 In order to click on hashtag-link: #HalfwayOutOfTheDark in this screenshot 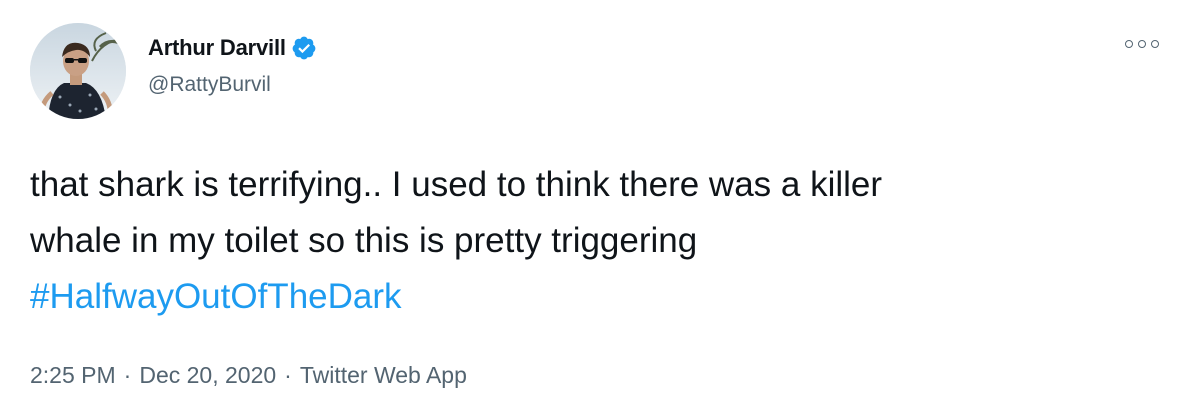, I will do `click(595, 297)`.